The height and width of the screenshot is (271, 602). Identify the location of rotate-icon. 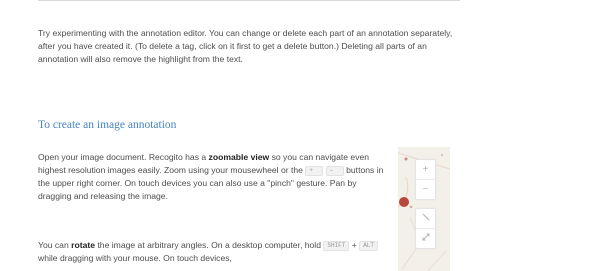
(425, 217).